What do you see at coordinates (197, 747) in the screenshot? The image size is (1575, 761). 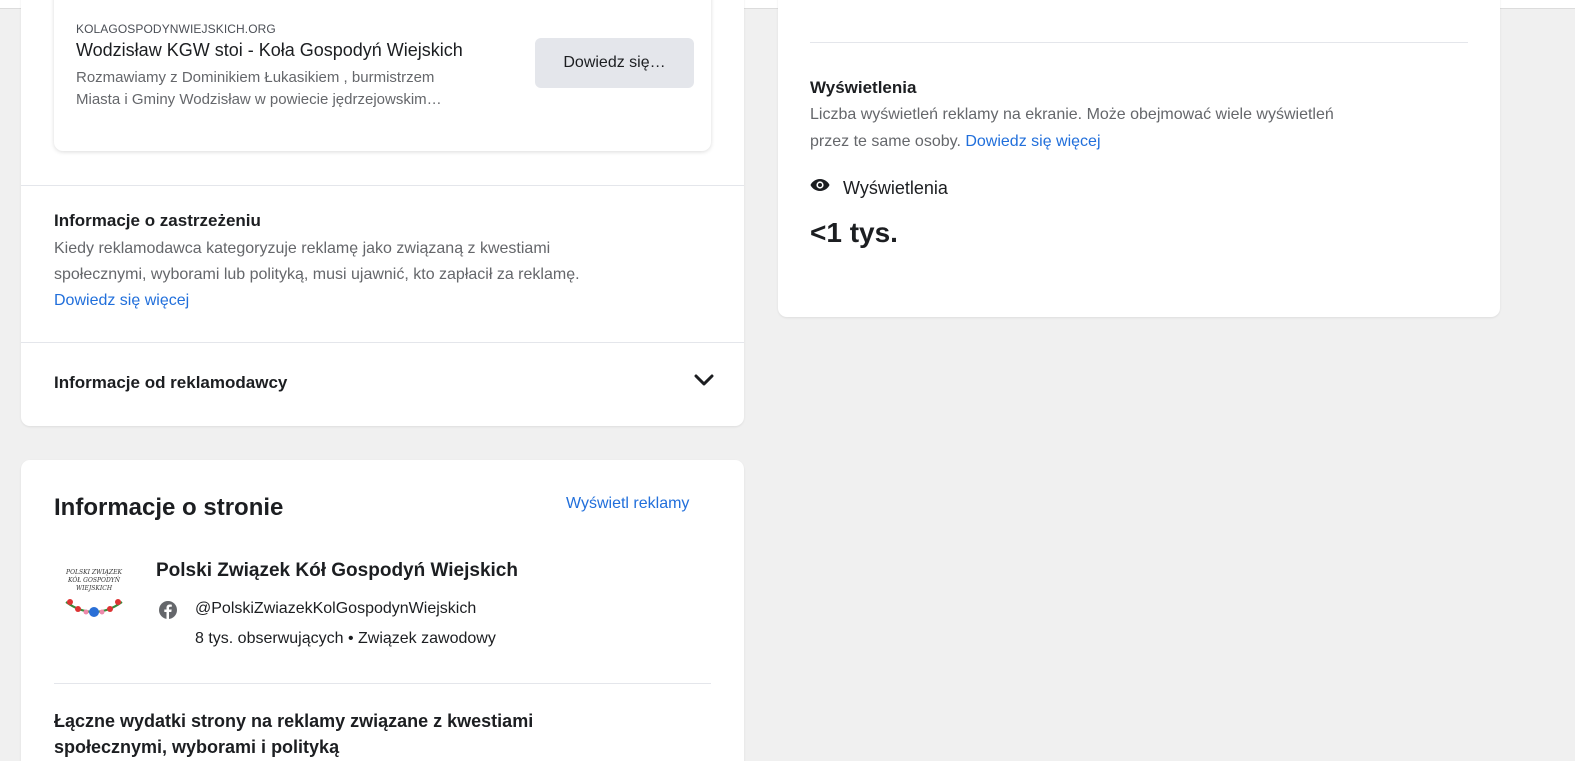 I see `spend-title-line: społecznymi, wyborami i polityką` at bounding box center [197, 747].